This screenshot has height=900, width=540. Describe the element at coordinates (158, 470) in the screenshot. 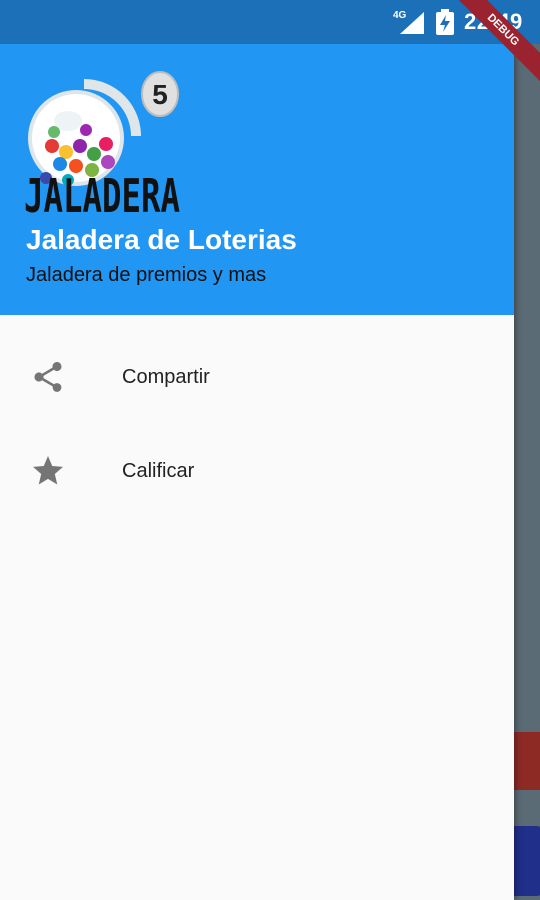

I see `menu-item-rate-label: Calificar` at that location.